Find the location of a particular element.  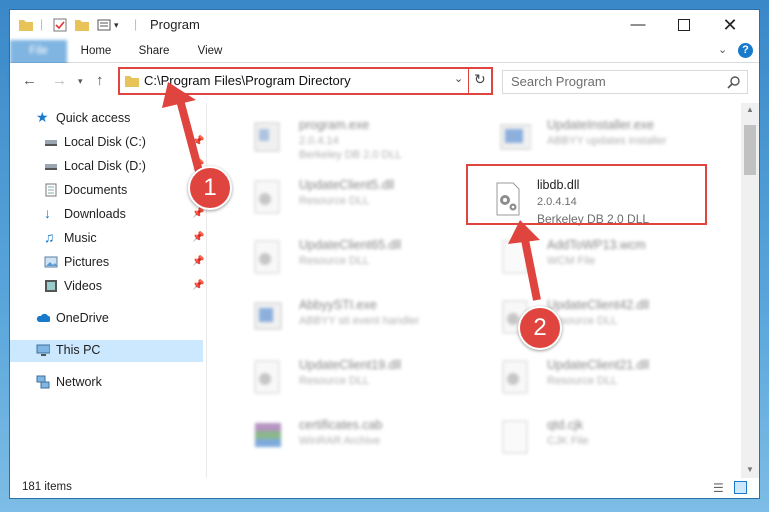

arrow-1-shaft is located at coordinates (190, 137).